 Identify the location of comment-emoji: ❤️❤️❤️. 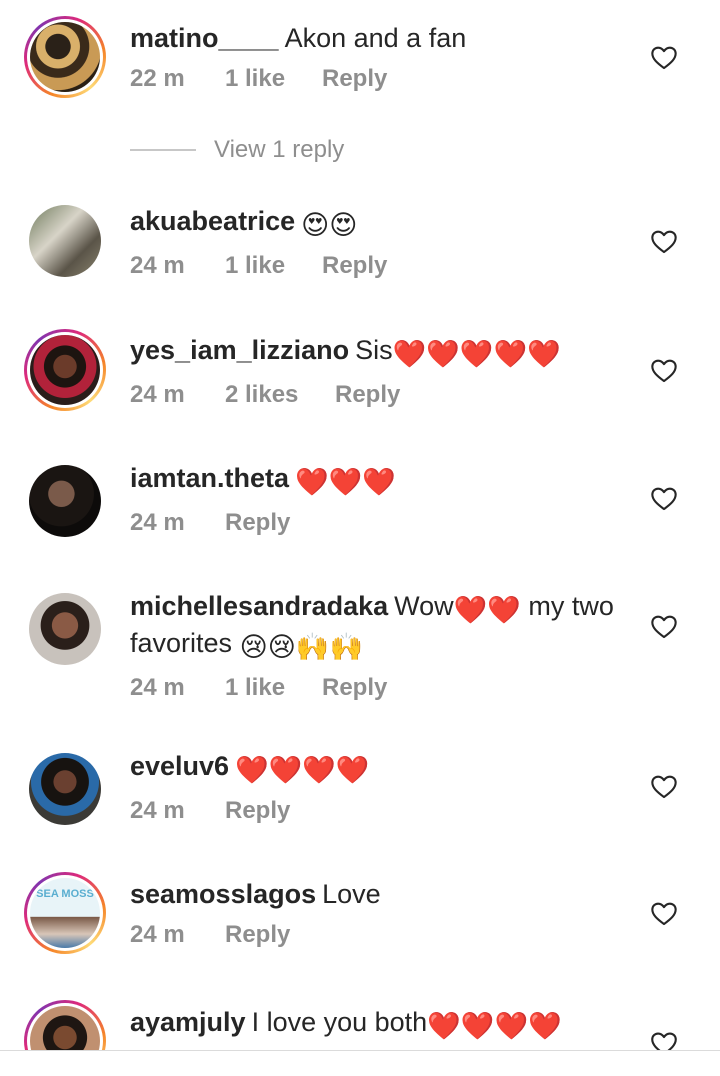
(345, 482).